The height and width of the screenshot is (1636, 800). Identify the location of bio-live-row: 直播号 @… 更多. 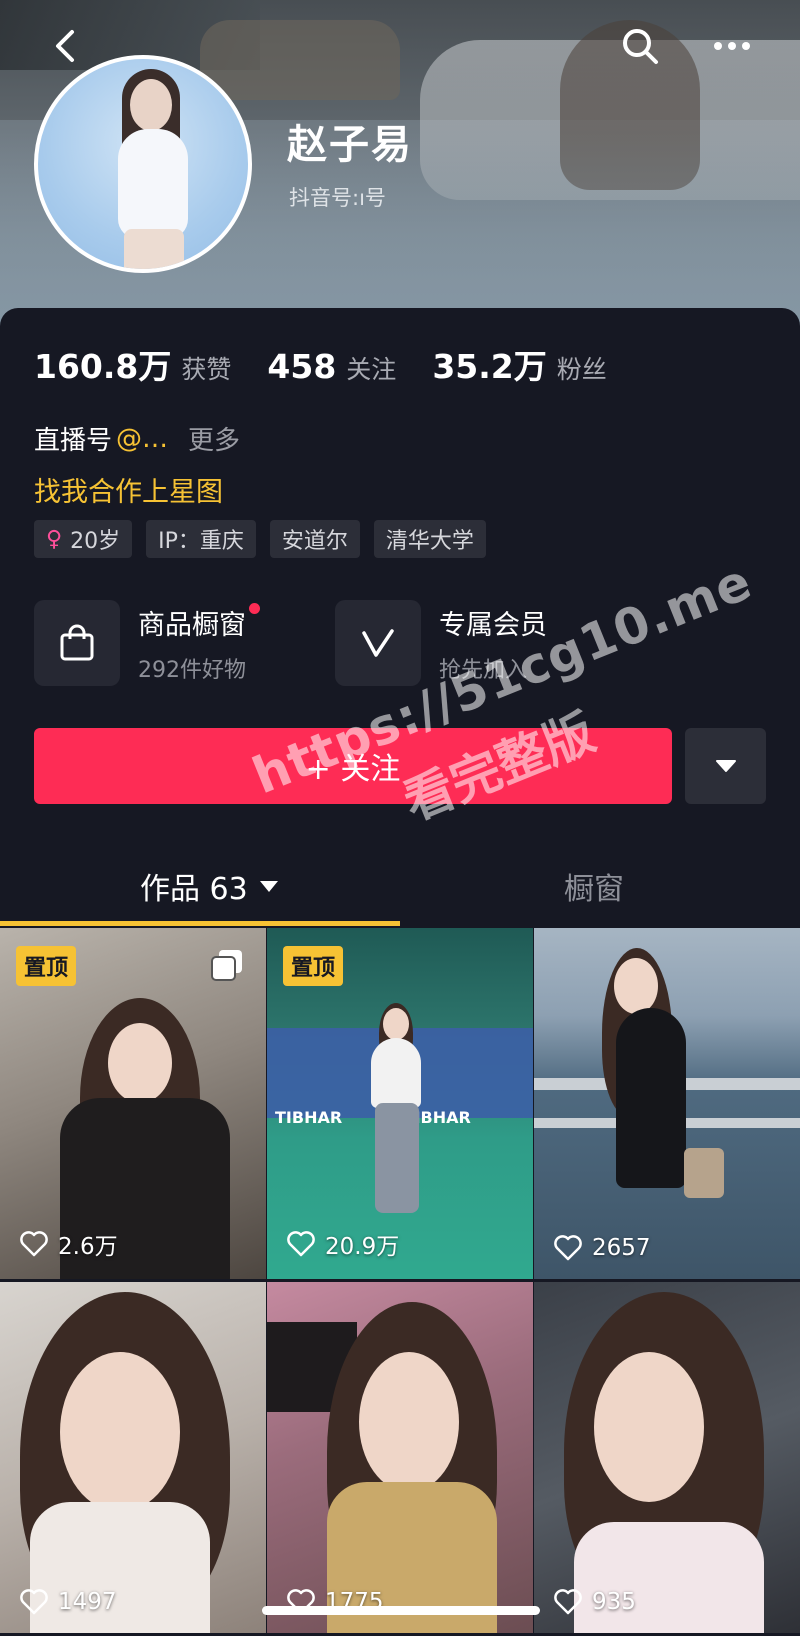
(137, 438).